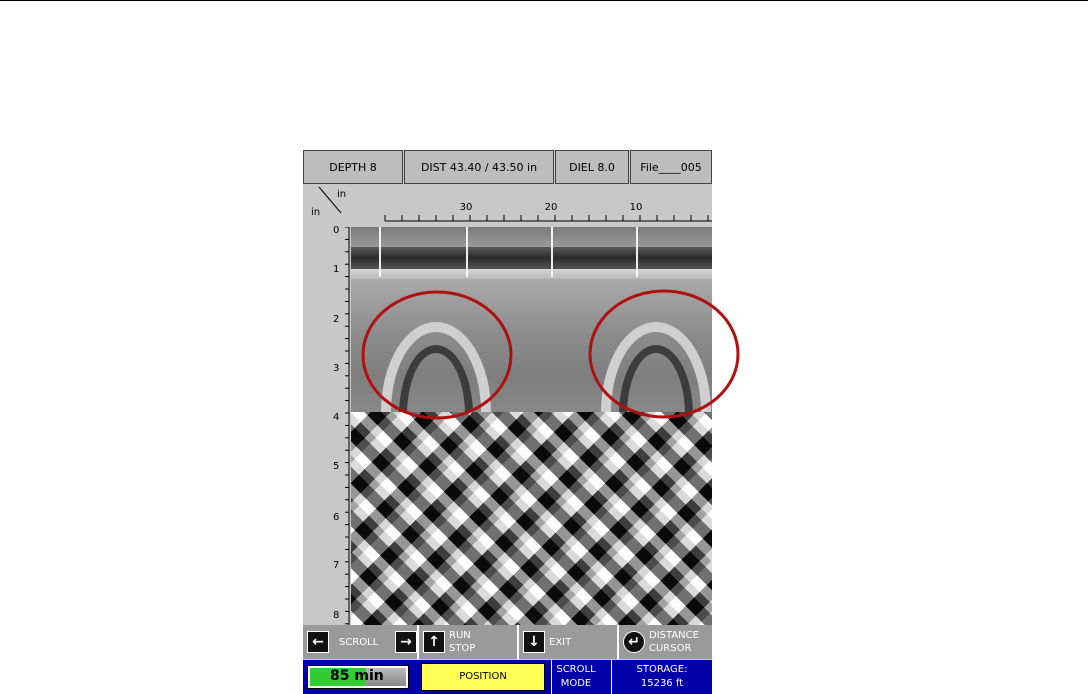 The image size is (1088, 694). Describe the element at coordinates (531, 518) in the screenshot. I see `deep-reflection-crosshatch` at that location.